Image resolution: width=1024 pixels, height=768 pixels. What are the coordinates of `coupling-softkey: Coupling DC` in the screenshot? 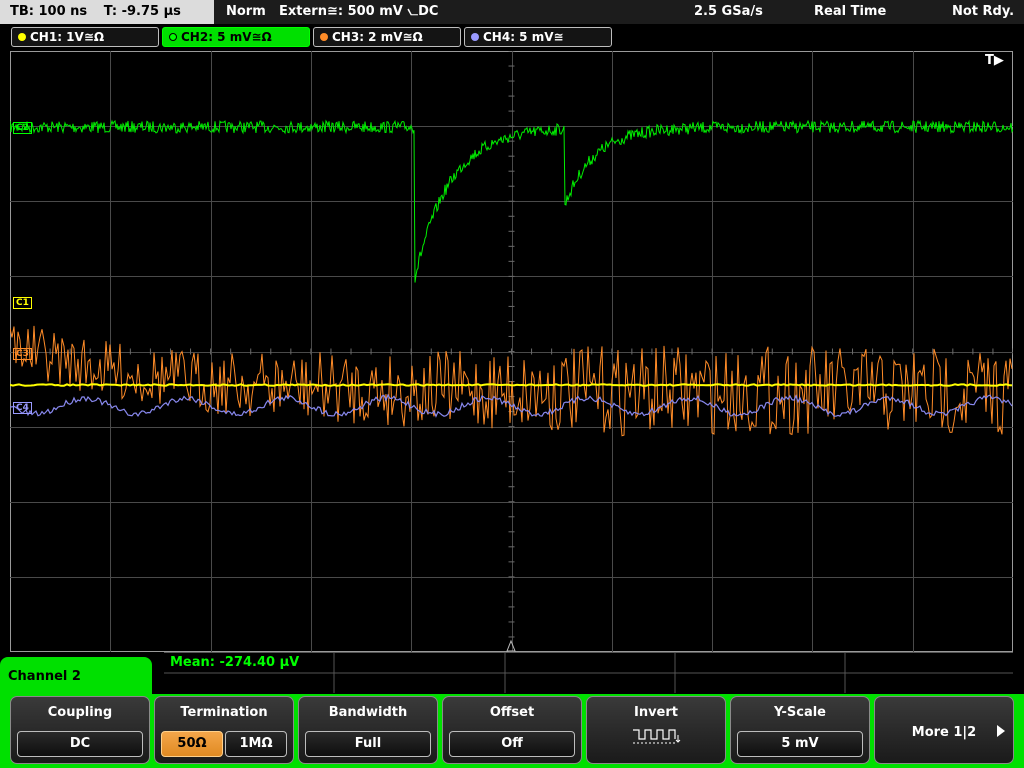 It's located at (80, 730).